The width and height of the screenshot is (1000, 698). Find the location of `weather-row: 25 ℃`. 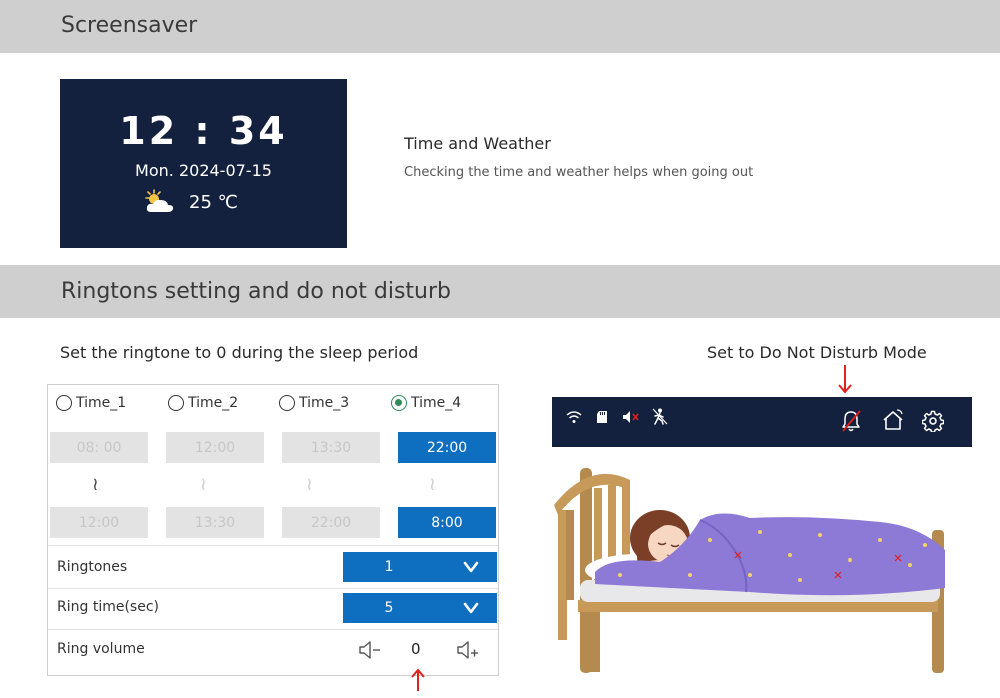

weather-row: 25 ℃ is located at coordinates (190, 202).